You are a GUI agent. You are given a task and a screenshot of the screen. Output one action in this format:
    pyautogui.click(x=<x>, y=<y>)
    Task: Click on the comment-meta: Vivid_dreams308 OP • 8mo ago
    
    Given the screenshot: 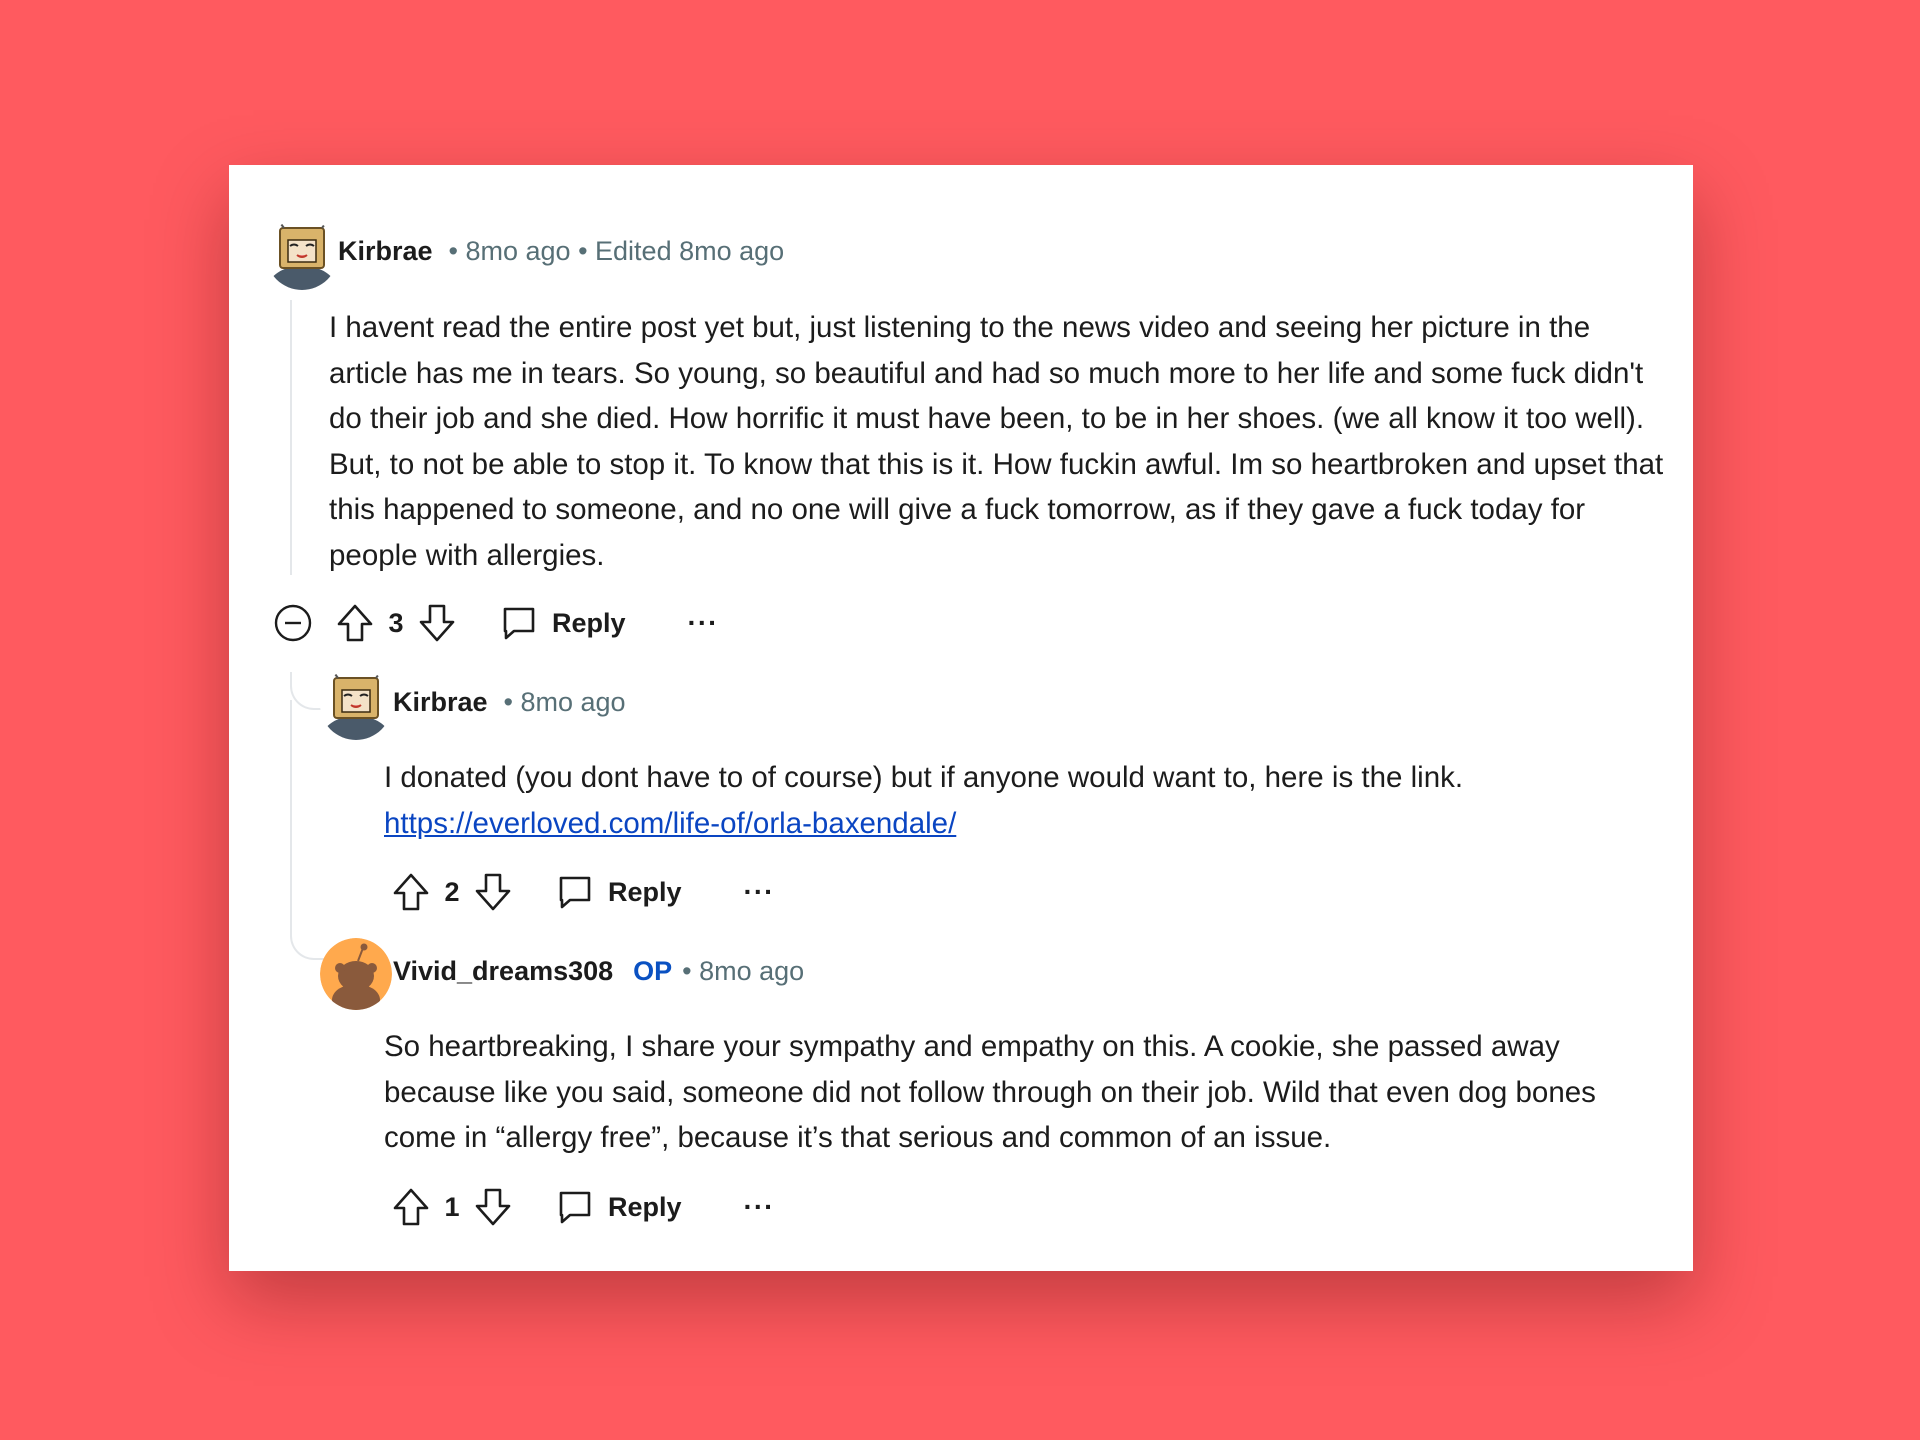 What is the action you would take?
    pyautogui.click(x=598, y=971)
    